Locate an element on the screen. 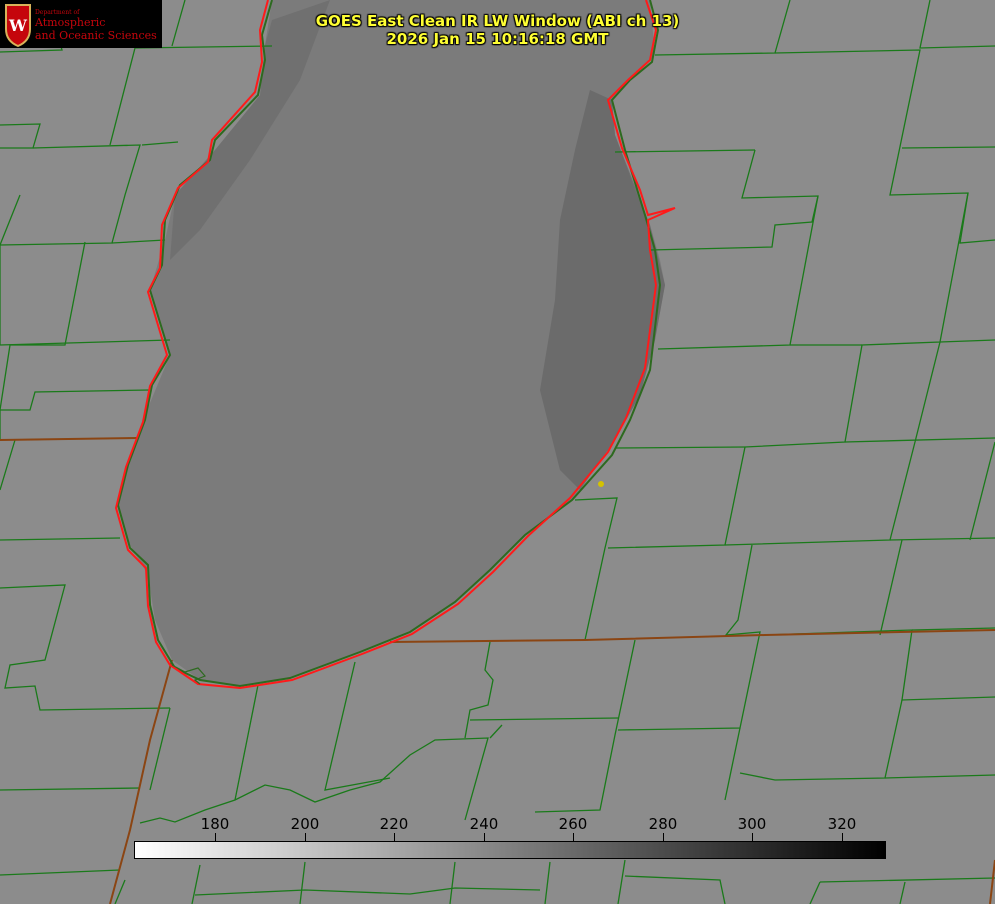 This screenshot has height=904, width=995. colorbar-tick-label: 300 is located at coordinates (752, 824).